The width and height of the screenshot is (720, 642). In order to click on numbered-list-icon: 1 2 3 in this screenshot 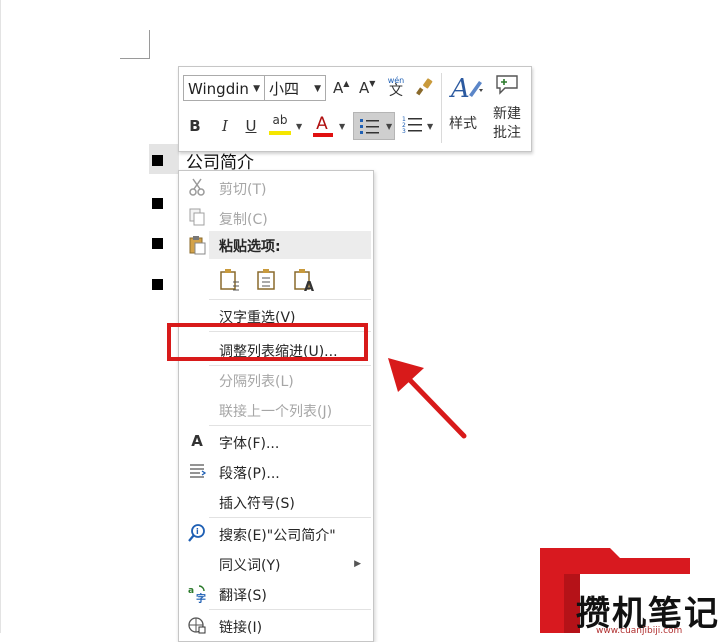, I will do `click(412, 125)`.